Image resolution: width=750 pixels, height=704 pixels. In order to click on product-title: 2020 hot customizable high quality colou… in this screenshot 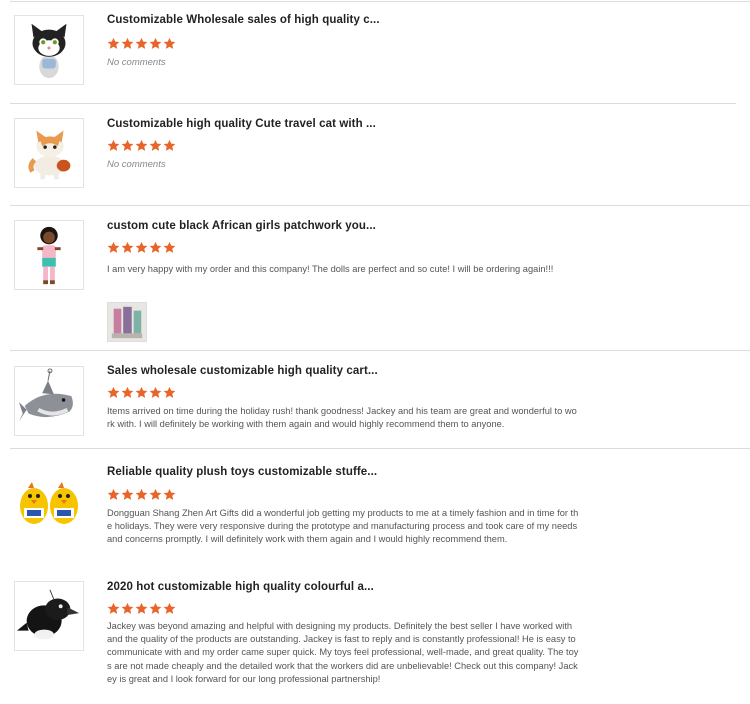, I will do `click(240, 587)`.